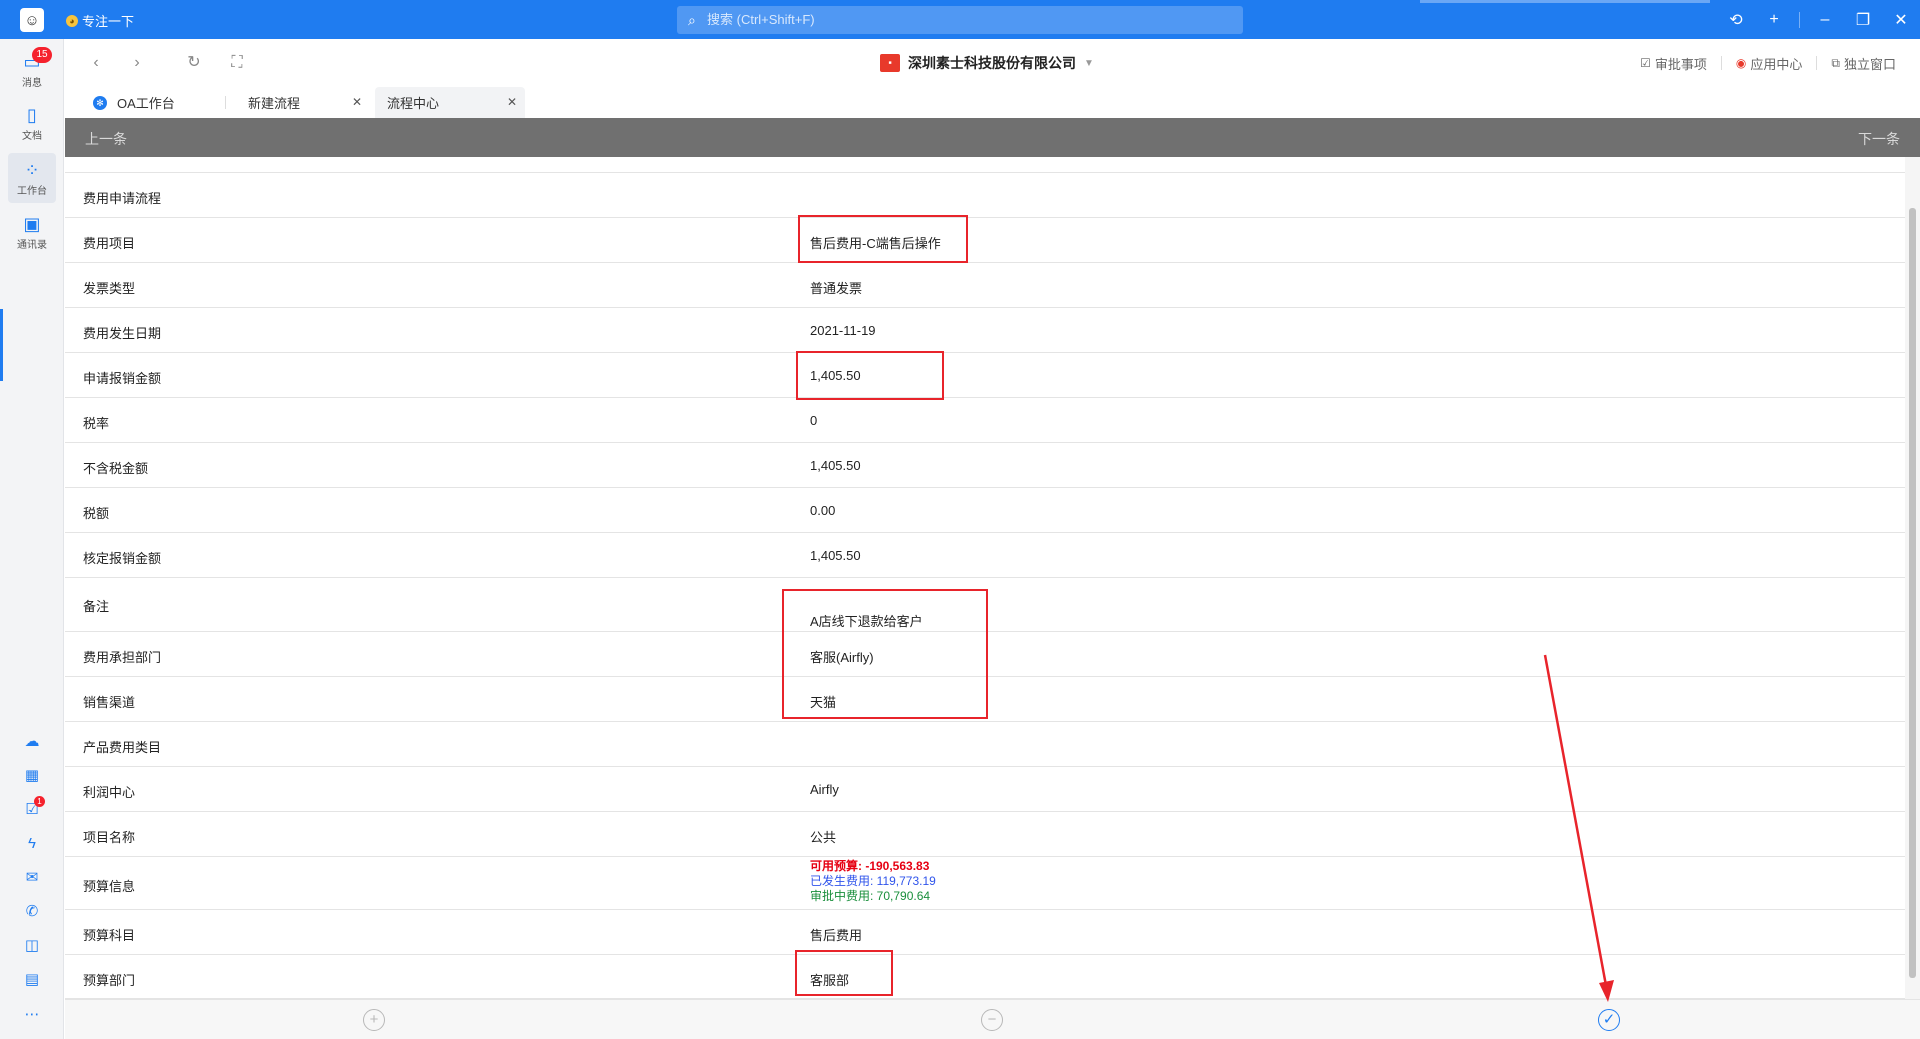 Image resolution: width=1920 pixels, height=1039 pixels. I want to click on more-icon: ⋯, so click(32, 1015).